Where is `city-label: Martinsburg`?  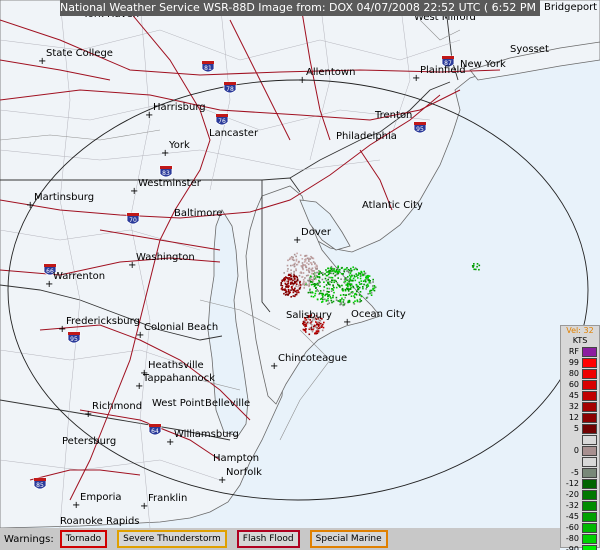
city-label: Martinsburg is located at coordinates (64, 197).